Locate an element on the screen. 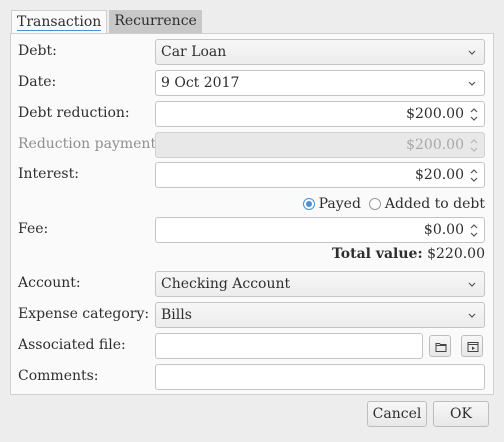 The height and width of the screenshot is (442, 504). ok-button: OK is located at coordinates (461, 414).